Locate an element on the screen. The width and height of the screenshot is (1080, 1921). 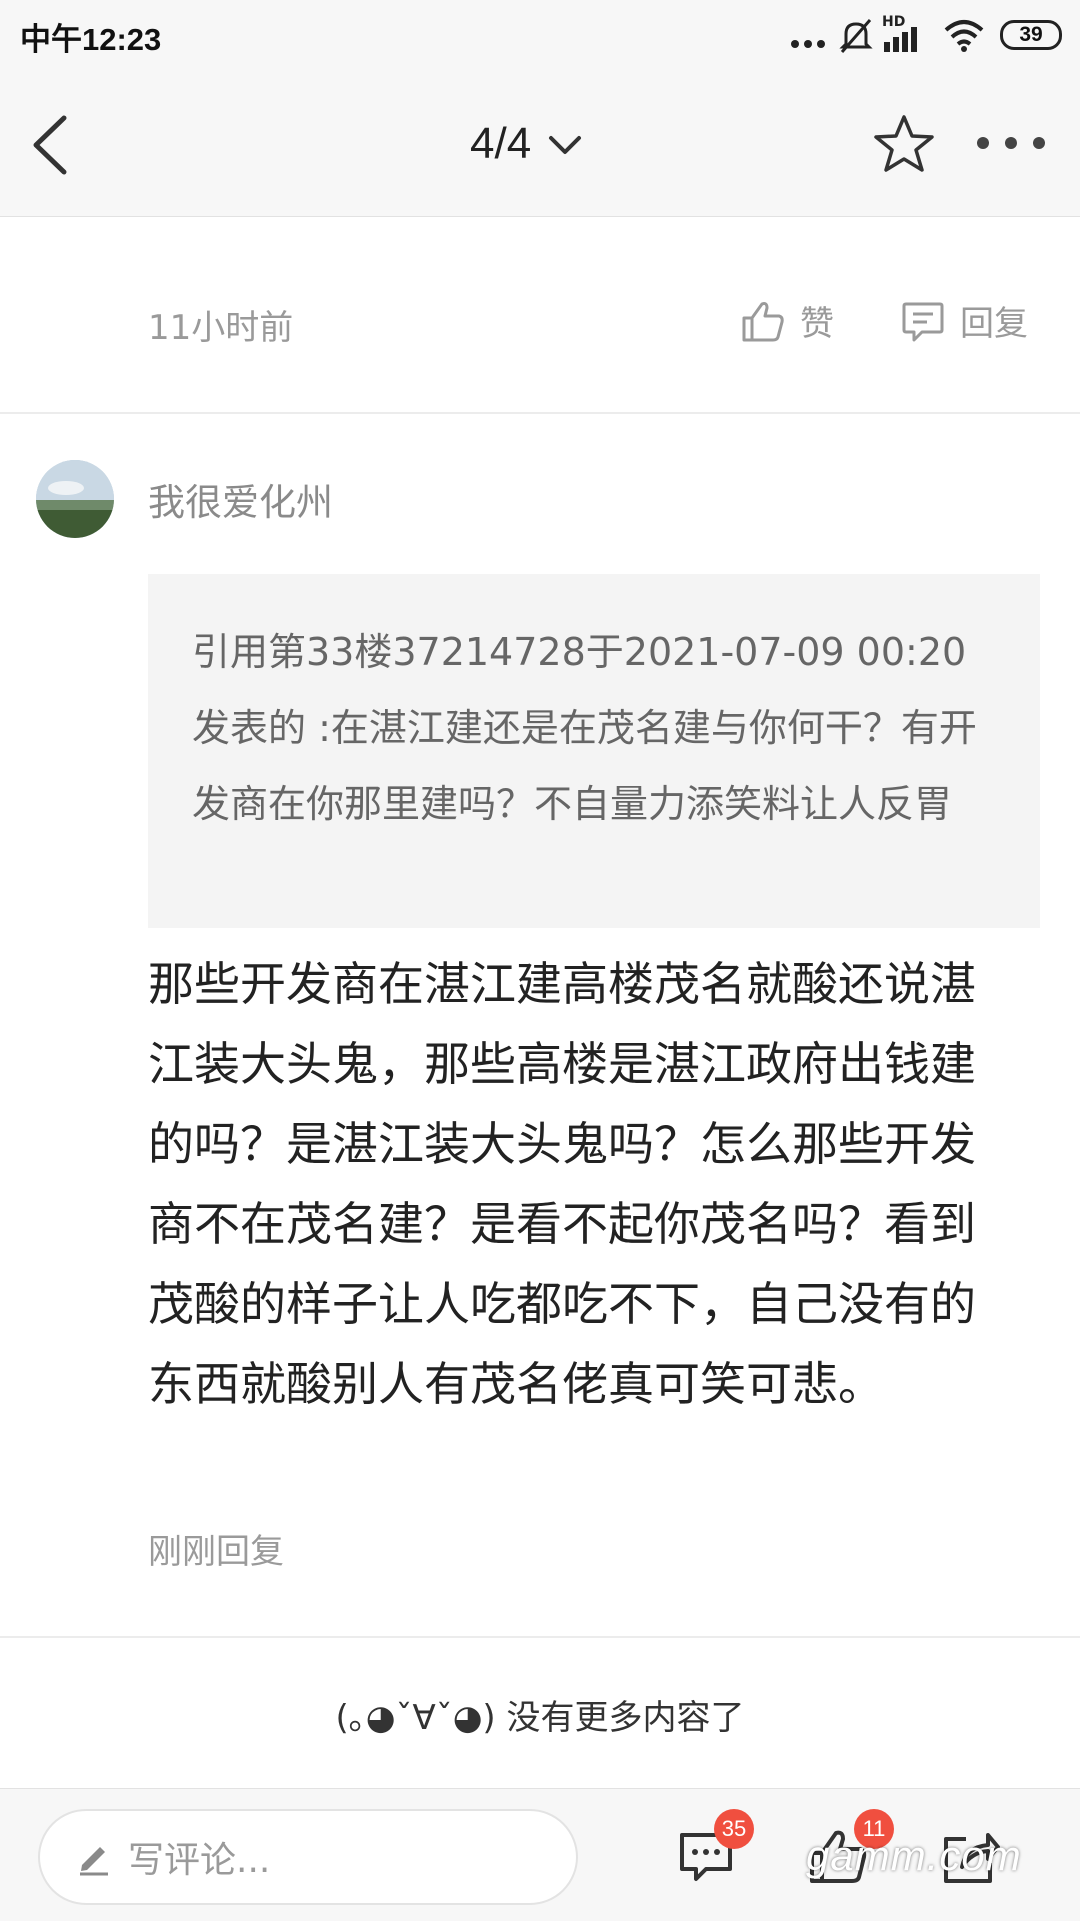
page-selector: 4/4 is located at coordinates (527, 144).